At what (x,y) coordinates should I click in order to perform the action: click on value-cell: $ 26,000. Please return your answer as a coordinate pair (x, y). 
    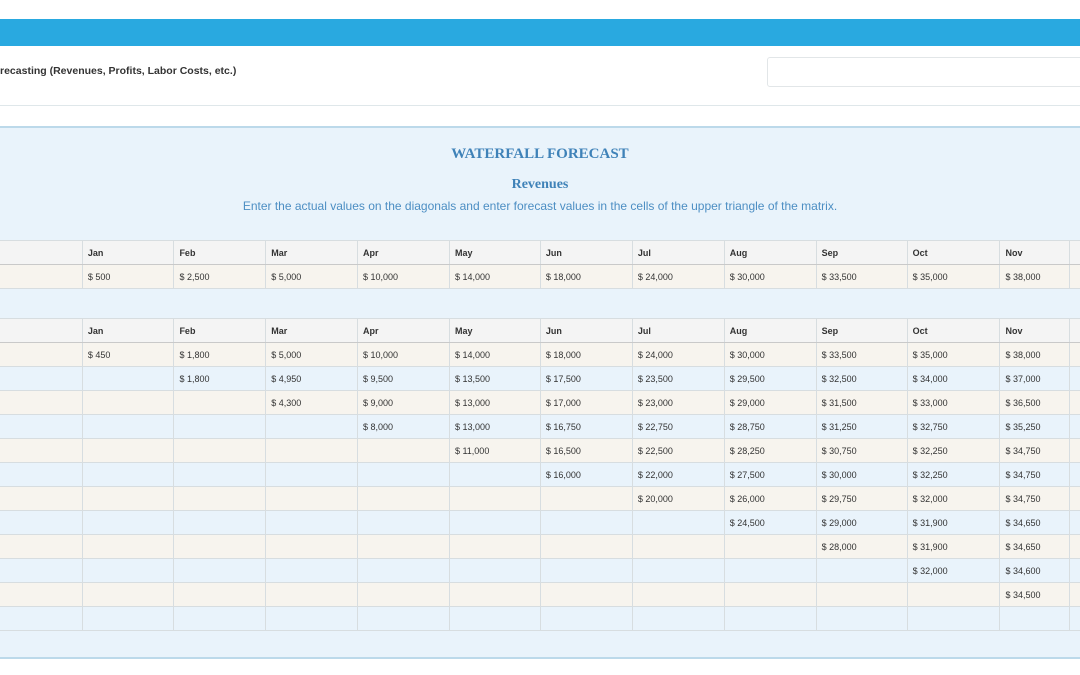
    Looking at the image, I should click on (770, 498).